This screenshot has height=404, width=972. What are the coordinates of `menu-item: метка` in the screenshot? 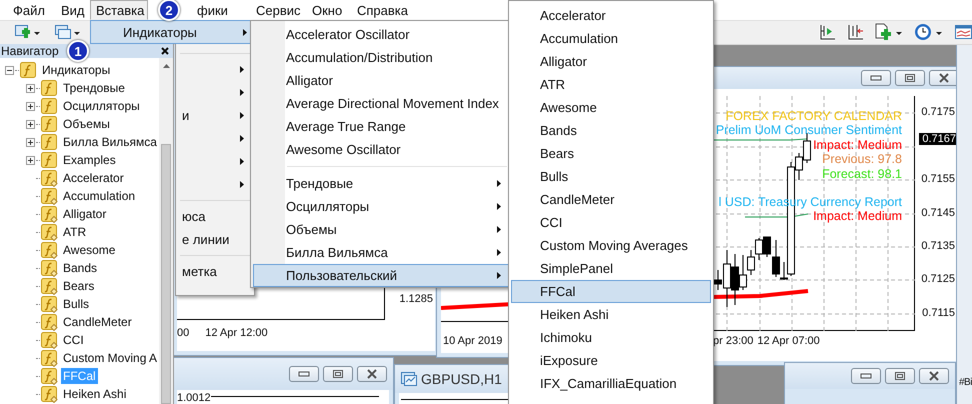 It's located at (215, 271).